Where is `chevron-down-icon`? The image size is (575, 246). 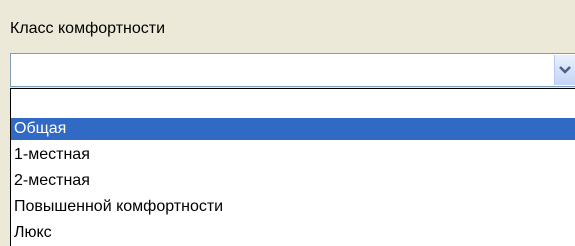 chevron-down-icon is located at coordinates (565, 70).